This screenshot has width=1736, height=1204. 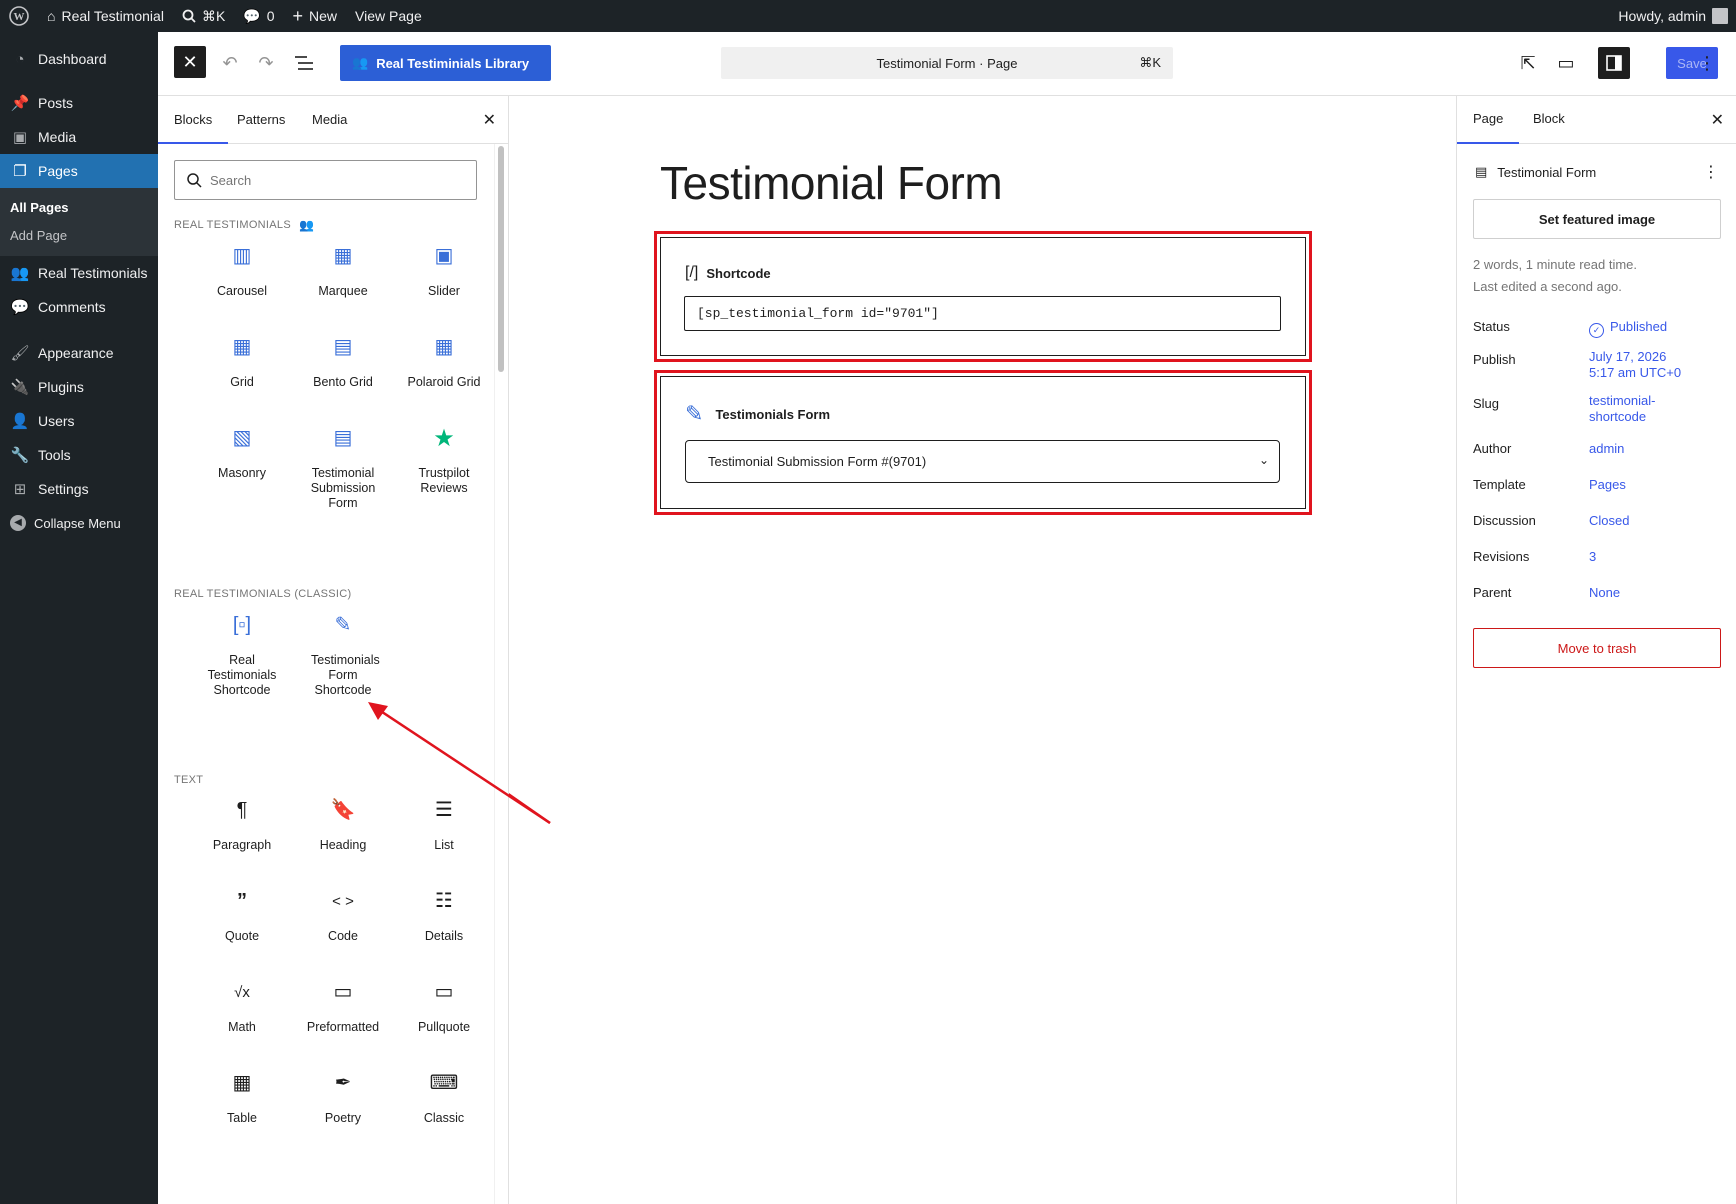 What do you see at coordinates (193, 120) in the screenshot?
I see `tab-blocks: Blocks` at bounding box center [193, 120].